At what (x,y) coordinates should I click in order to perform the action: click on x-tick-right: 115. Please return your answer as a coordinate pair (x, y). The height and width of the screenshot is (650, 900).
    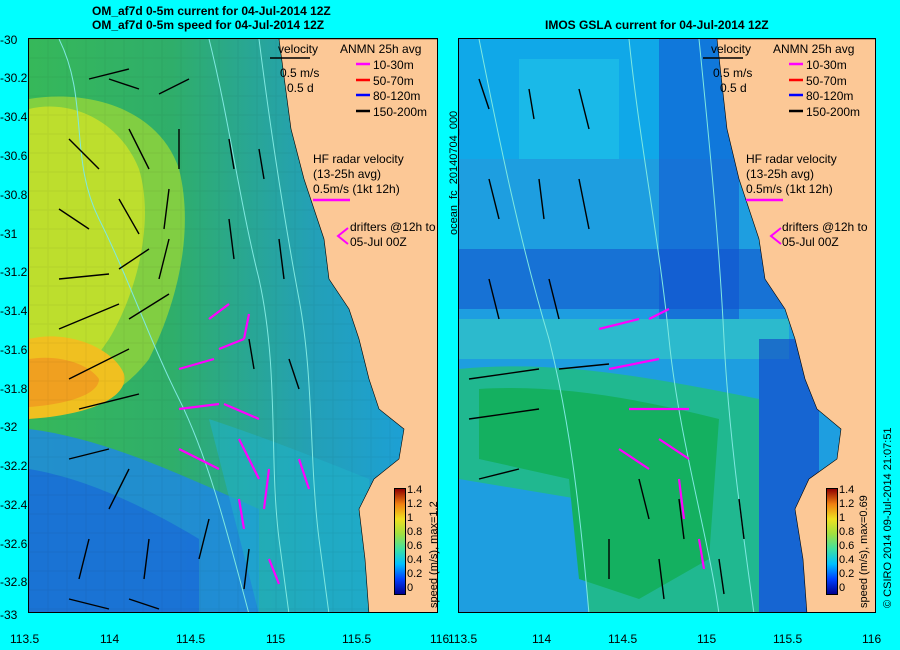
    Looking at the image, I should click on (707, 639).